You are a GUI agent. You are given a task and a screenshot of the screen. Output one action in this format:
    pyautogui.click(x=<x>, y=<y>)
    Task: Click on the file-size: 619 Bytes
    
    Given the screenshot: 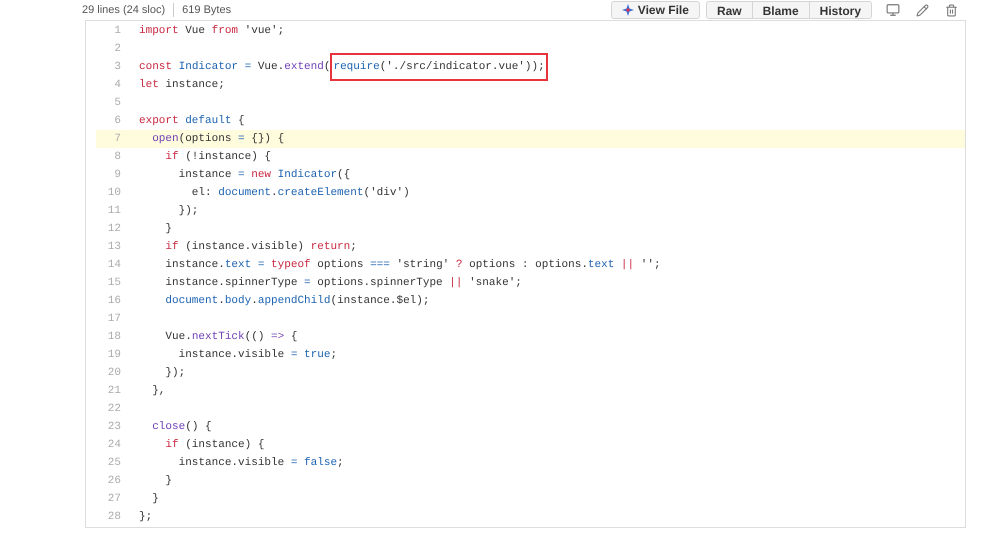 What is the action you would take?
    pyautogui.click(x=207, y=10)
    